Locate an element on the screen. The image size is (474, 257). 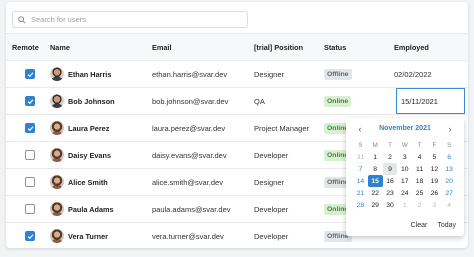
column-header-name: Name is located at coordinates (100, 47).